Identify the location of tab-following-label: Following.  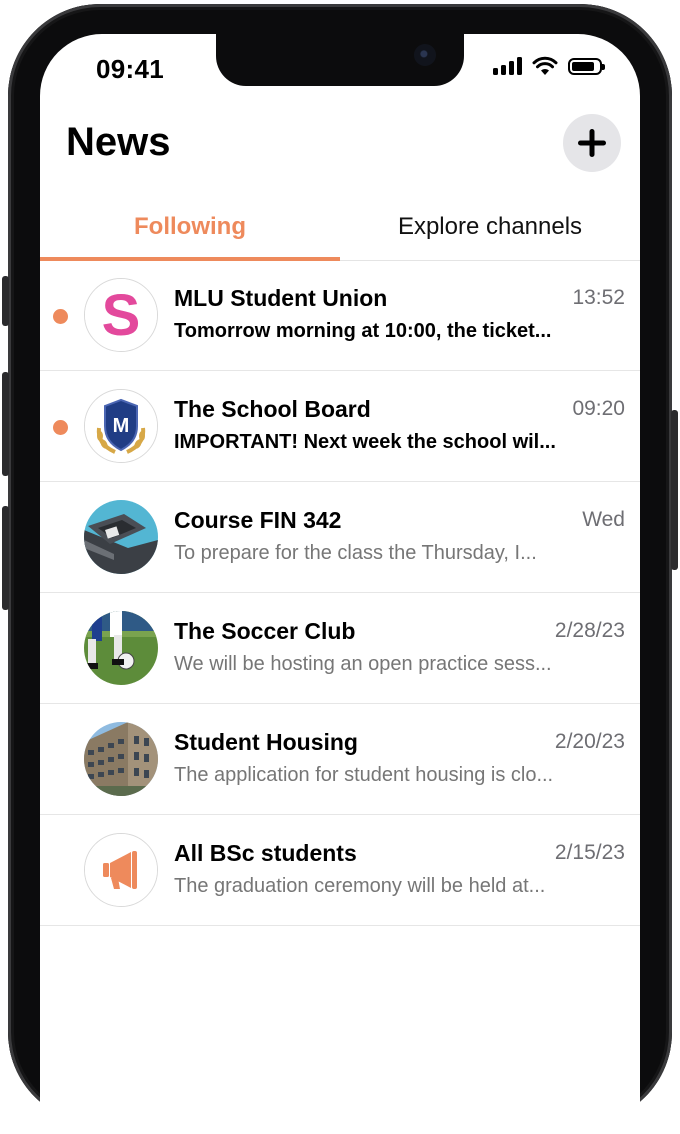
(190, 226).